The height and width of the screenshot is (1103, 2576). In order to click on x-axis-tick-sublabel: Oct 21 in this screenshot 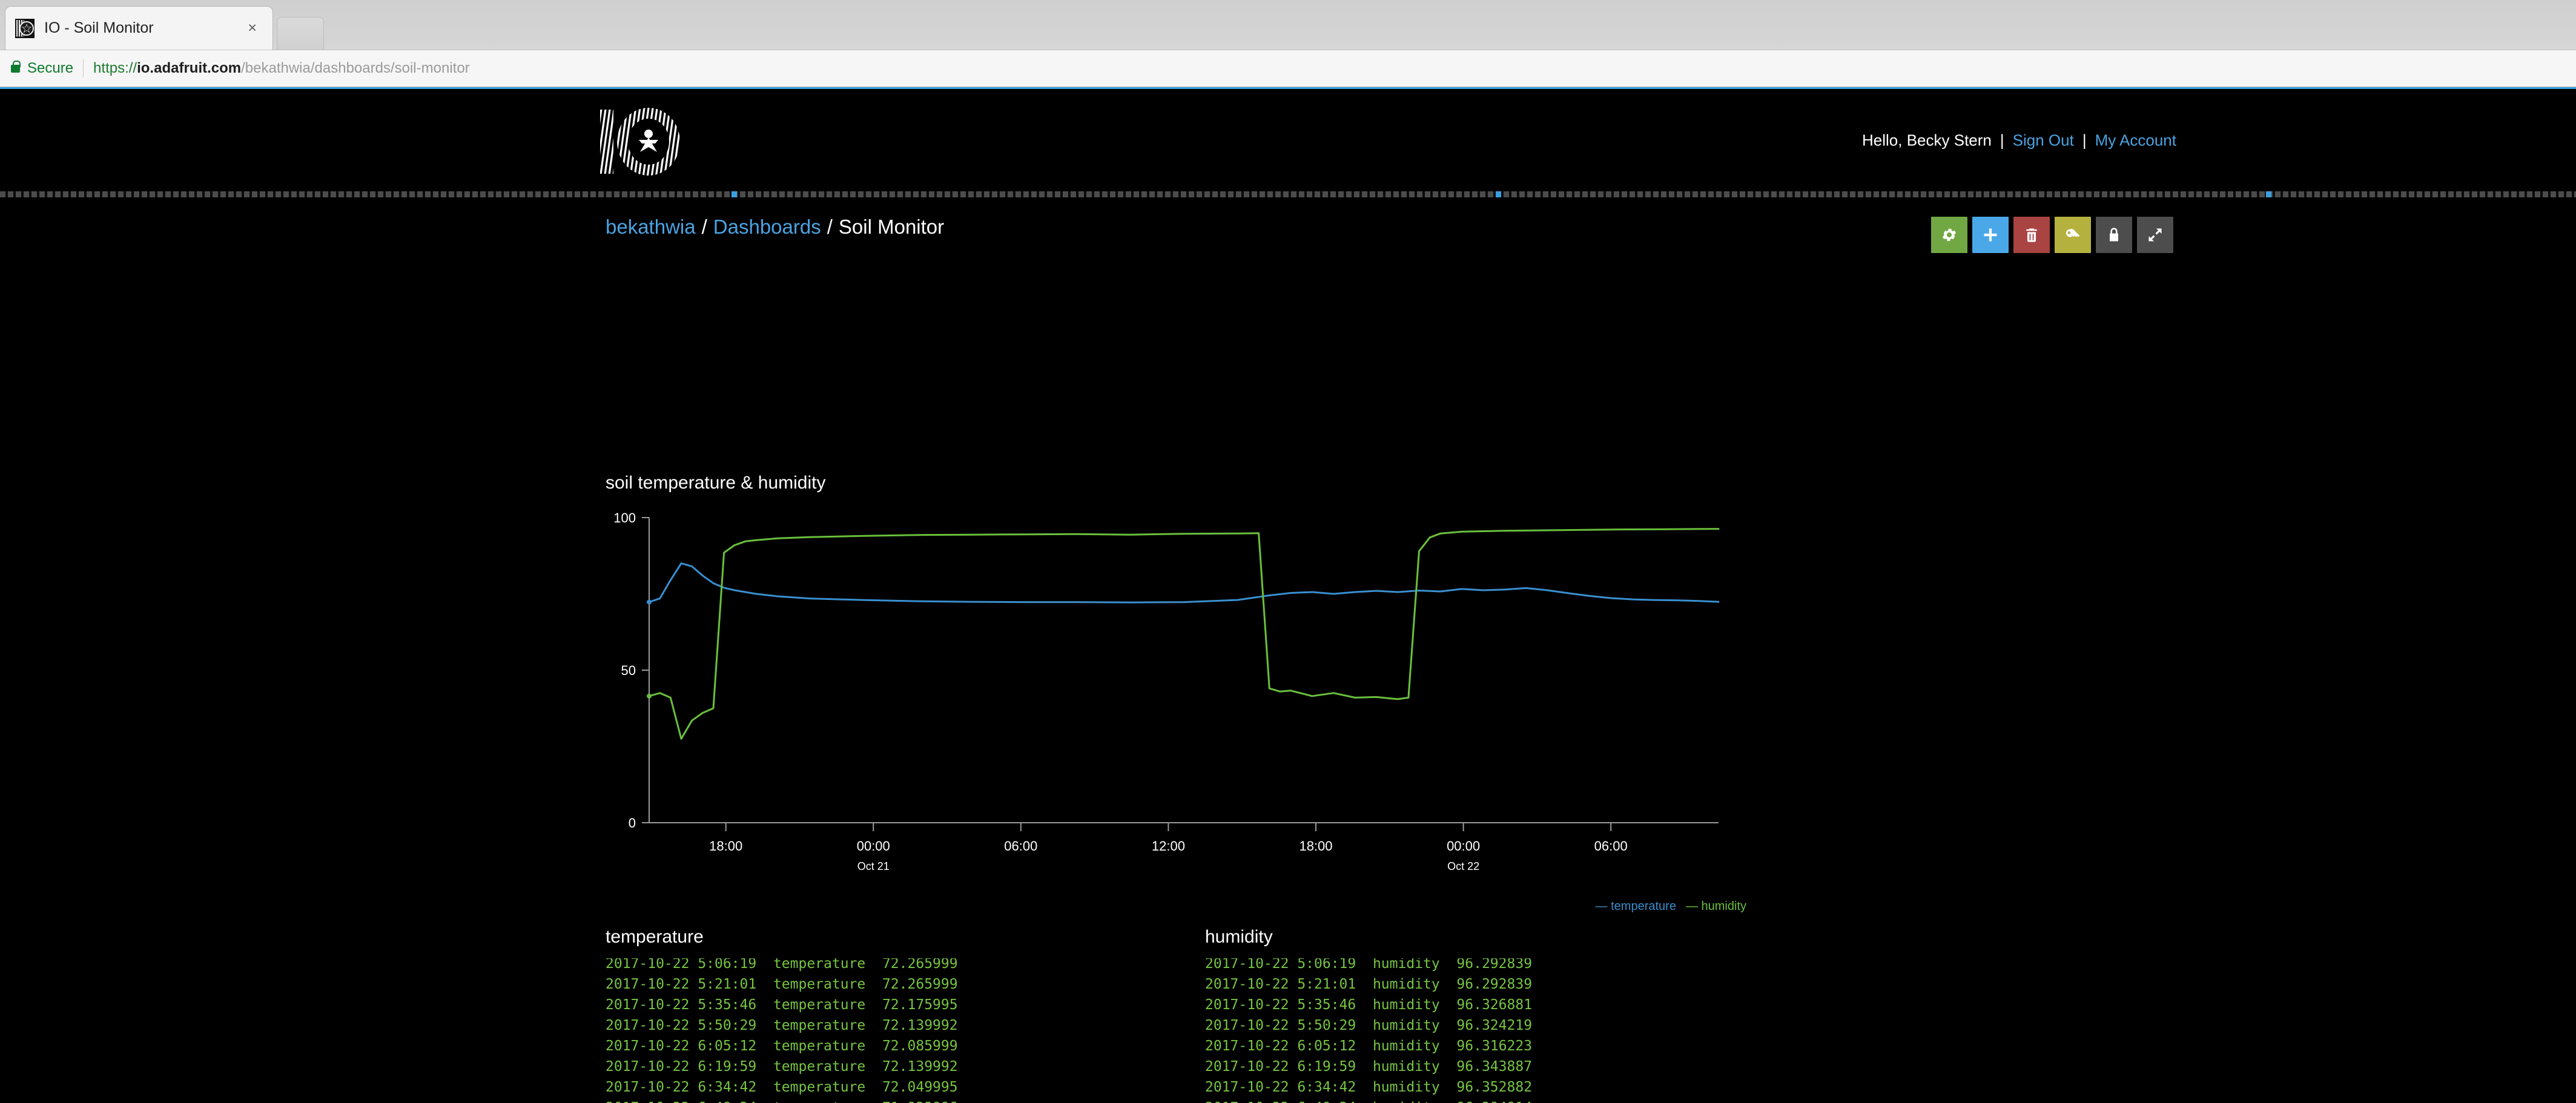, I will do `click(873, 866)`.